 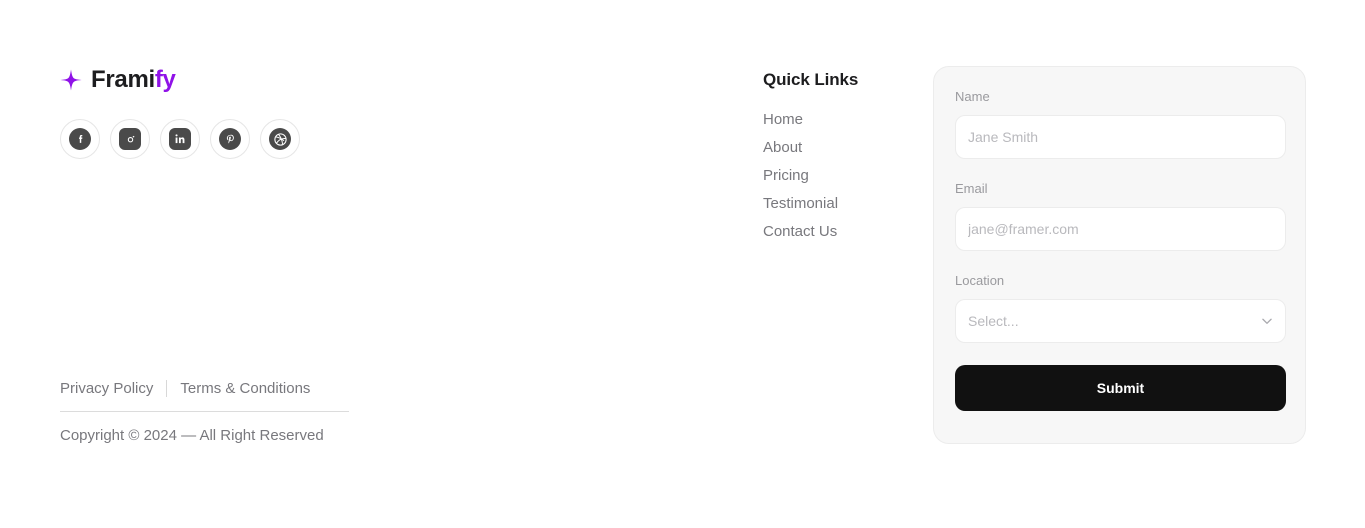 I want to click on name-field-label: Name, so click(x=972, y=96).